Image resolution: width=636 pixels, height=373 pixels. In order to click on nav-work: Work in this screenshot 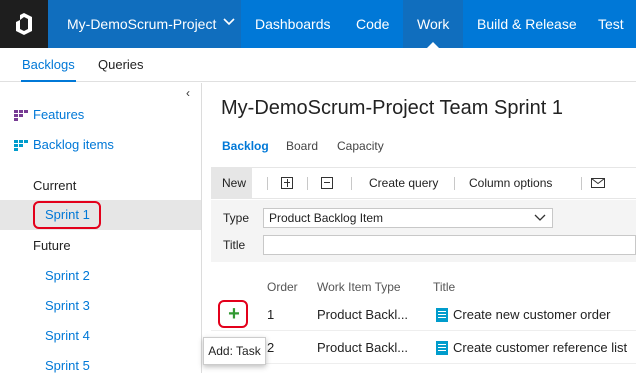, I will do `click(433, 24)`.